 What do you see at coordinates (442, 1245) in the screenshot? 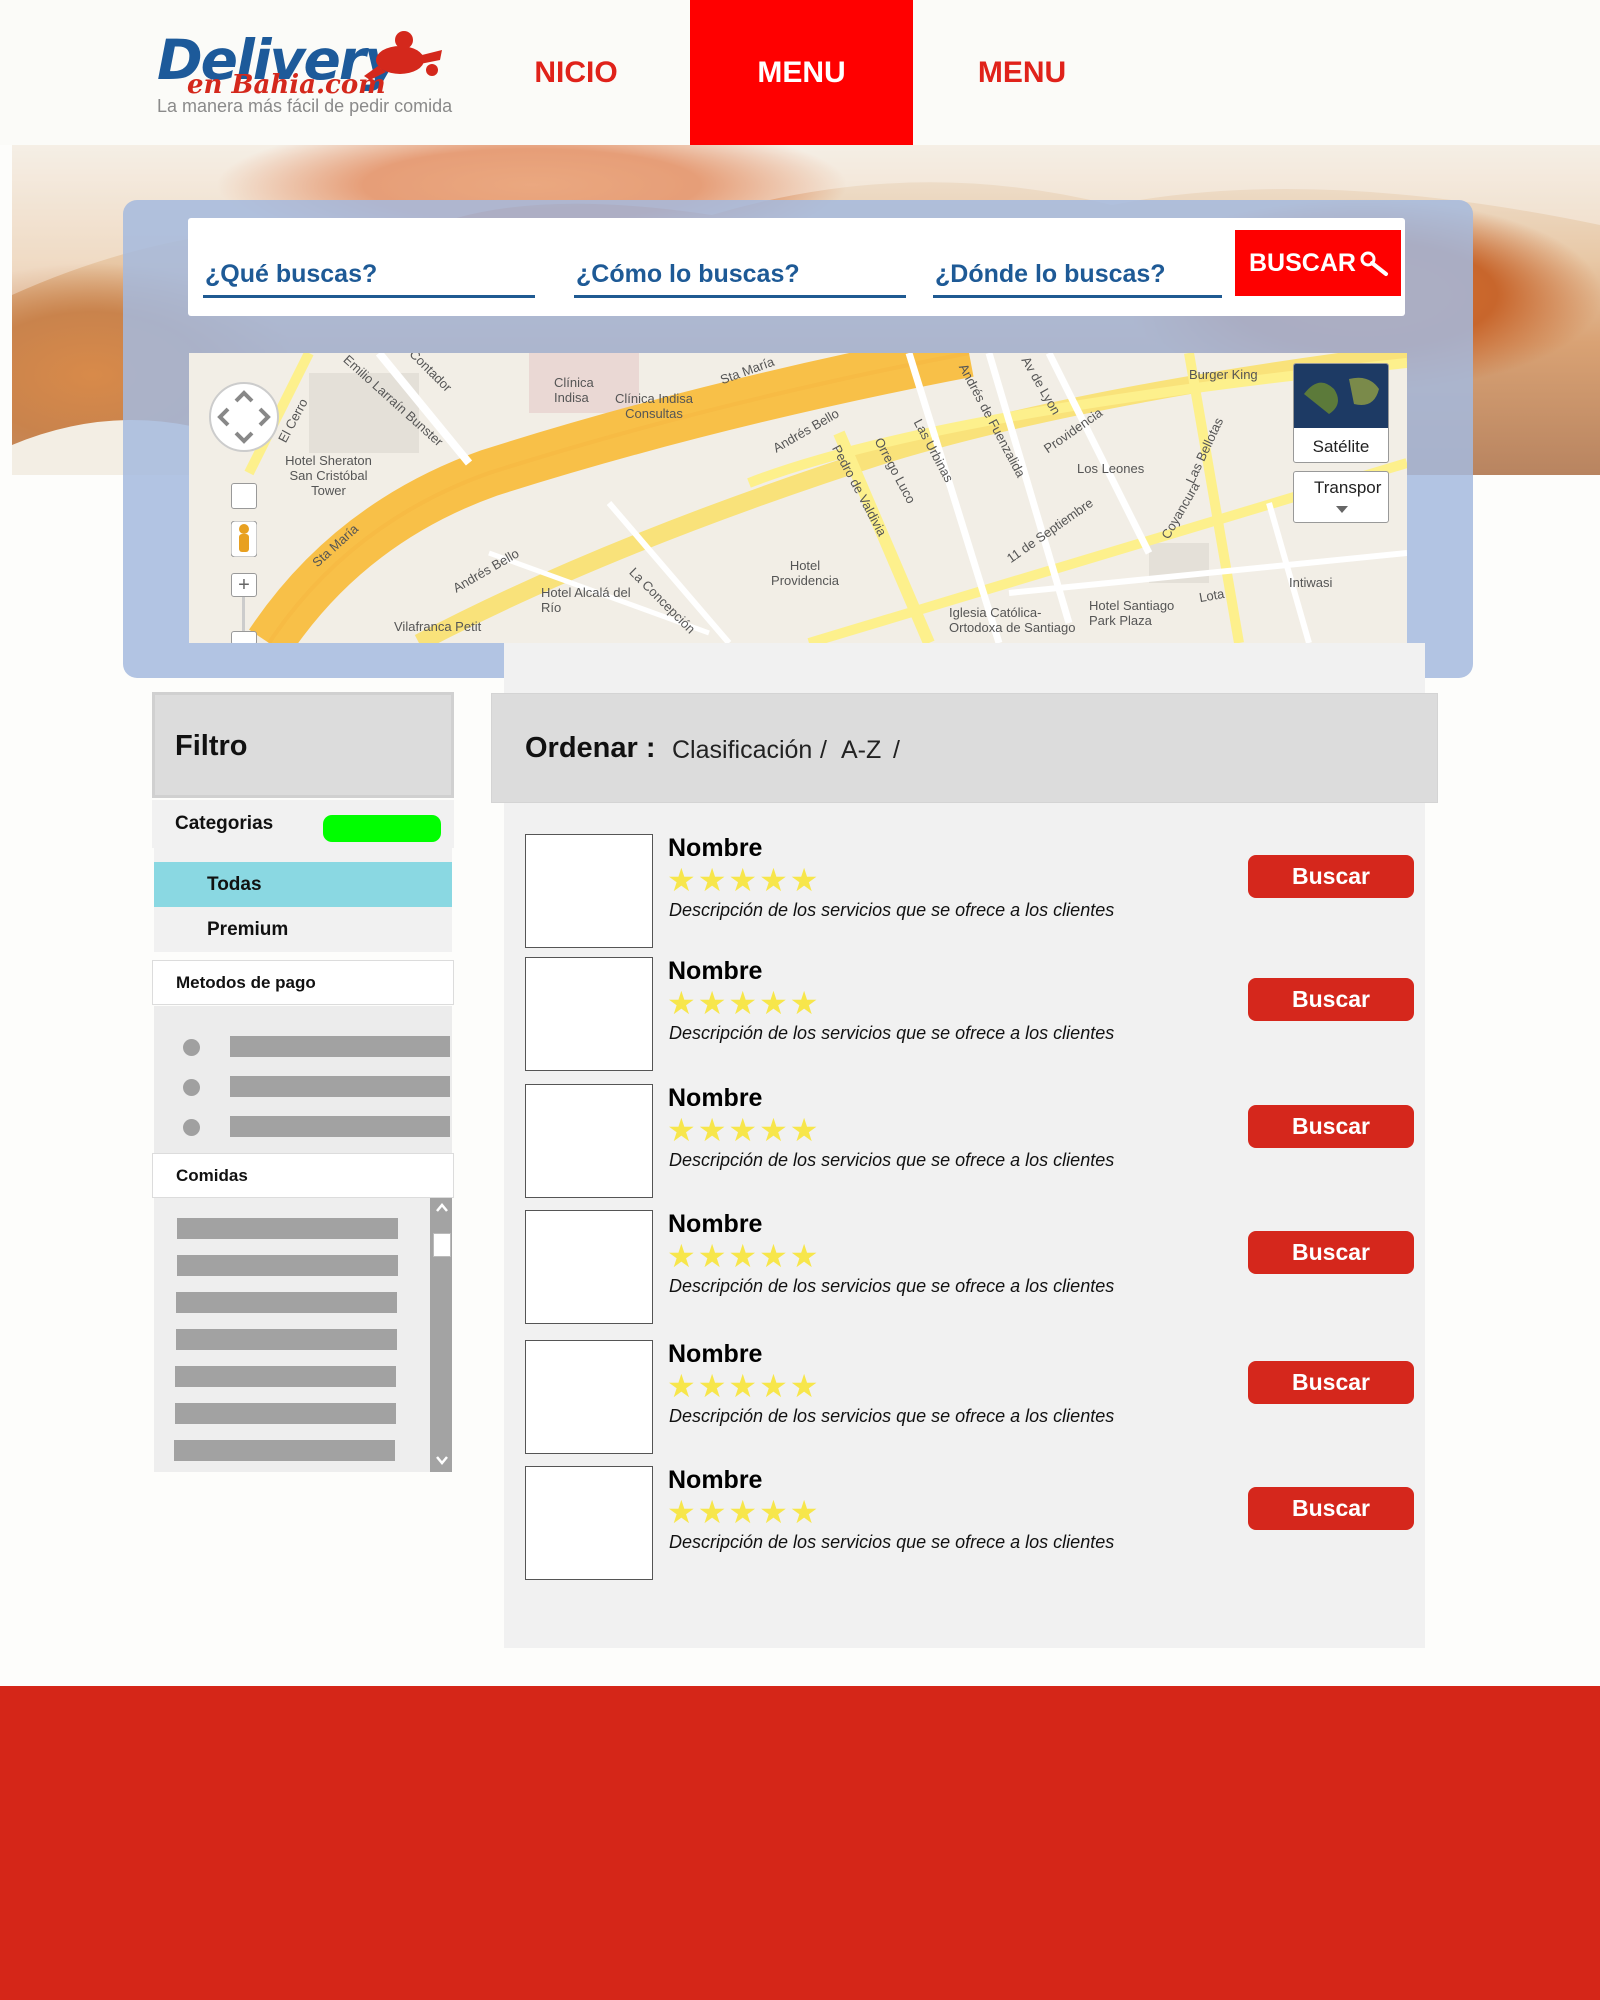
I see `scrollbar-thumb` at bounding box center [442, 1245].